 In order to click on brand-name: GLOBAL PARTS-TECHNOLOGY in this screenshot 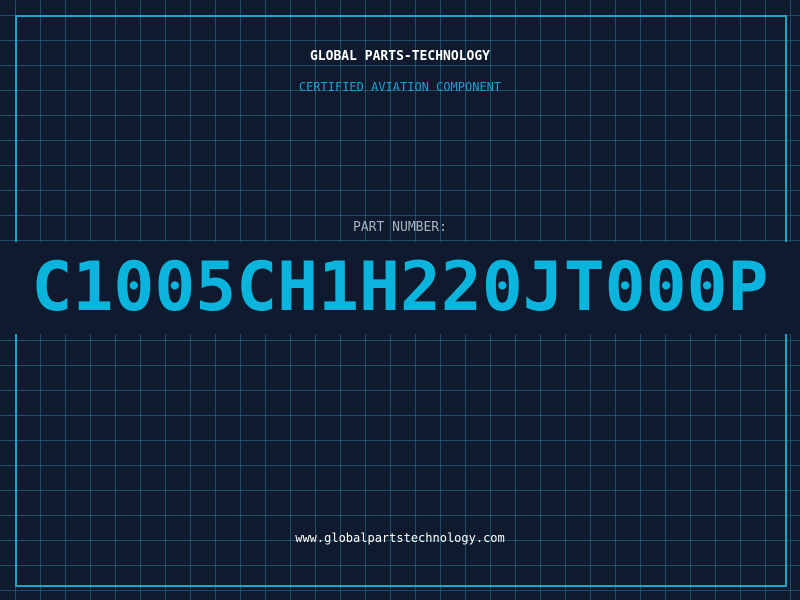, I will do `click(399, 56)`.